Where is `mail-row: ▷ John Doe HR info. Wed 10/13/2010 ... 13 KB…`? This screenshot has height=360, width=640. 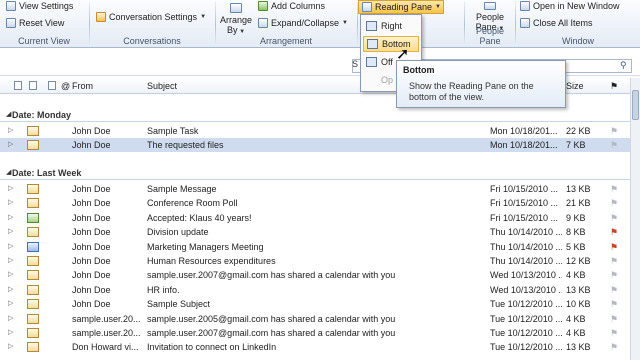 mail-row: ▷ John Doe HR info. Wed 10/13/2010 ... 13 KB… is located at coordinates (315, 290).